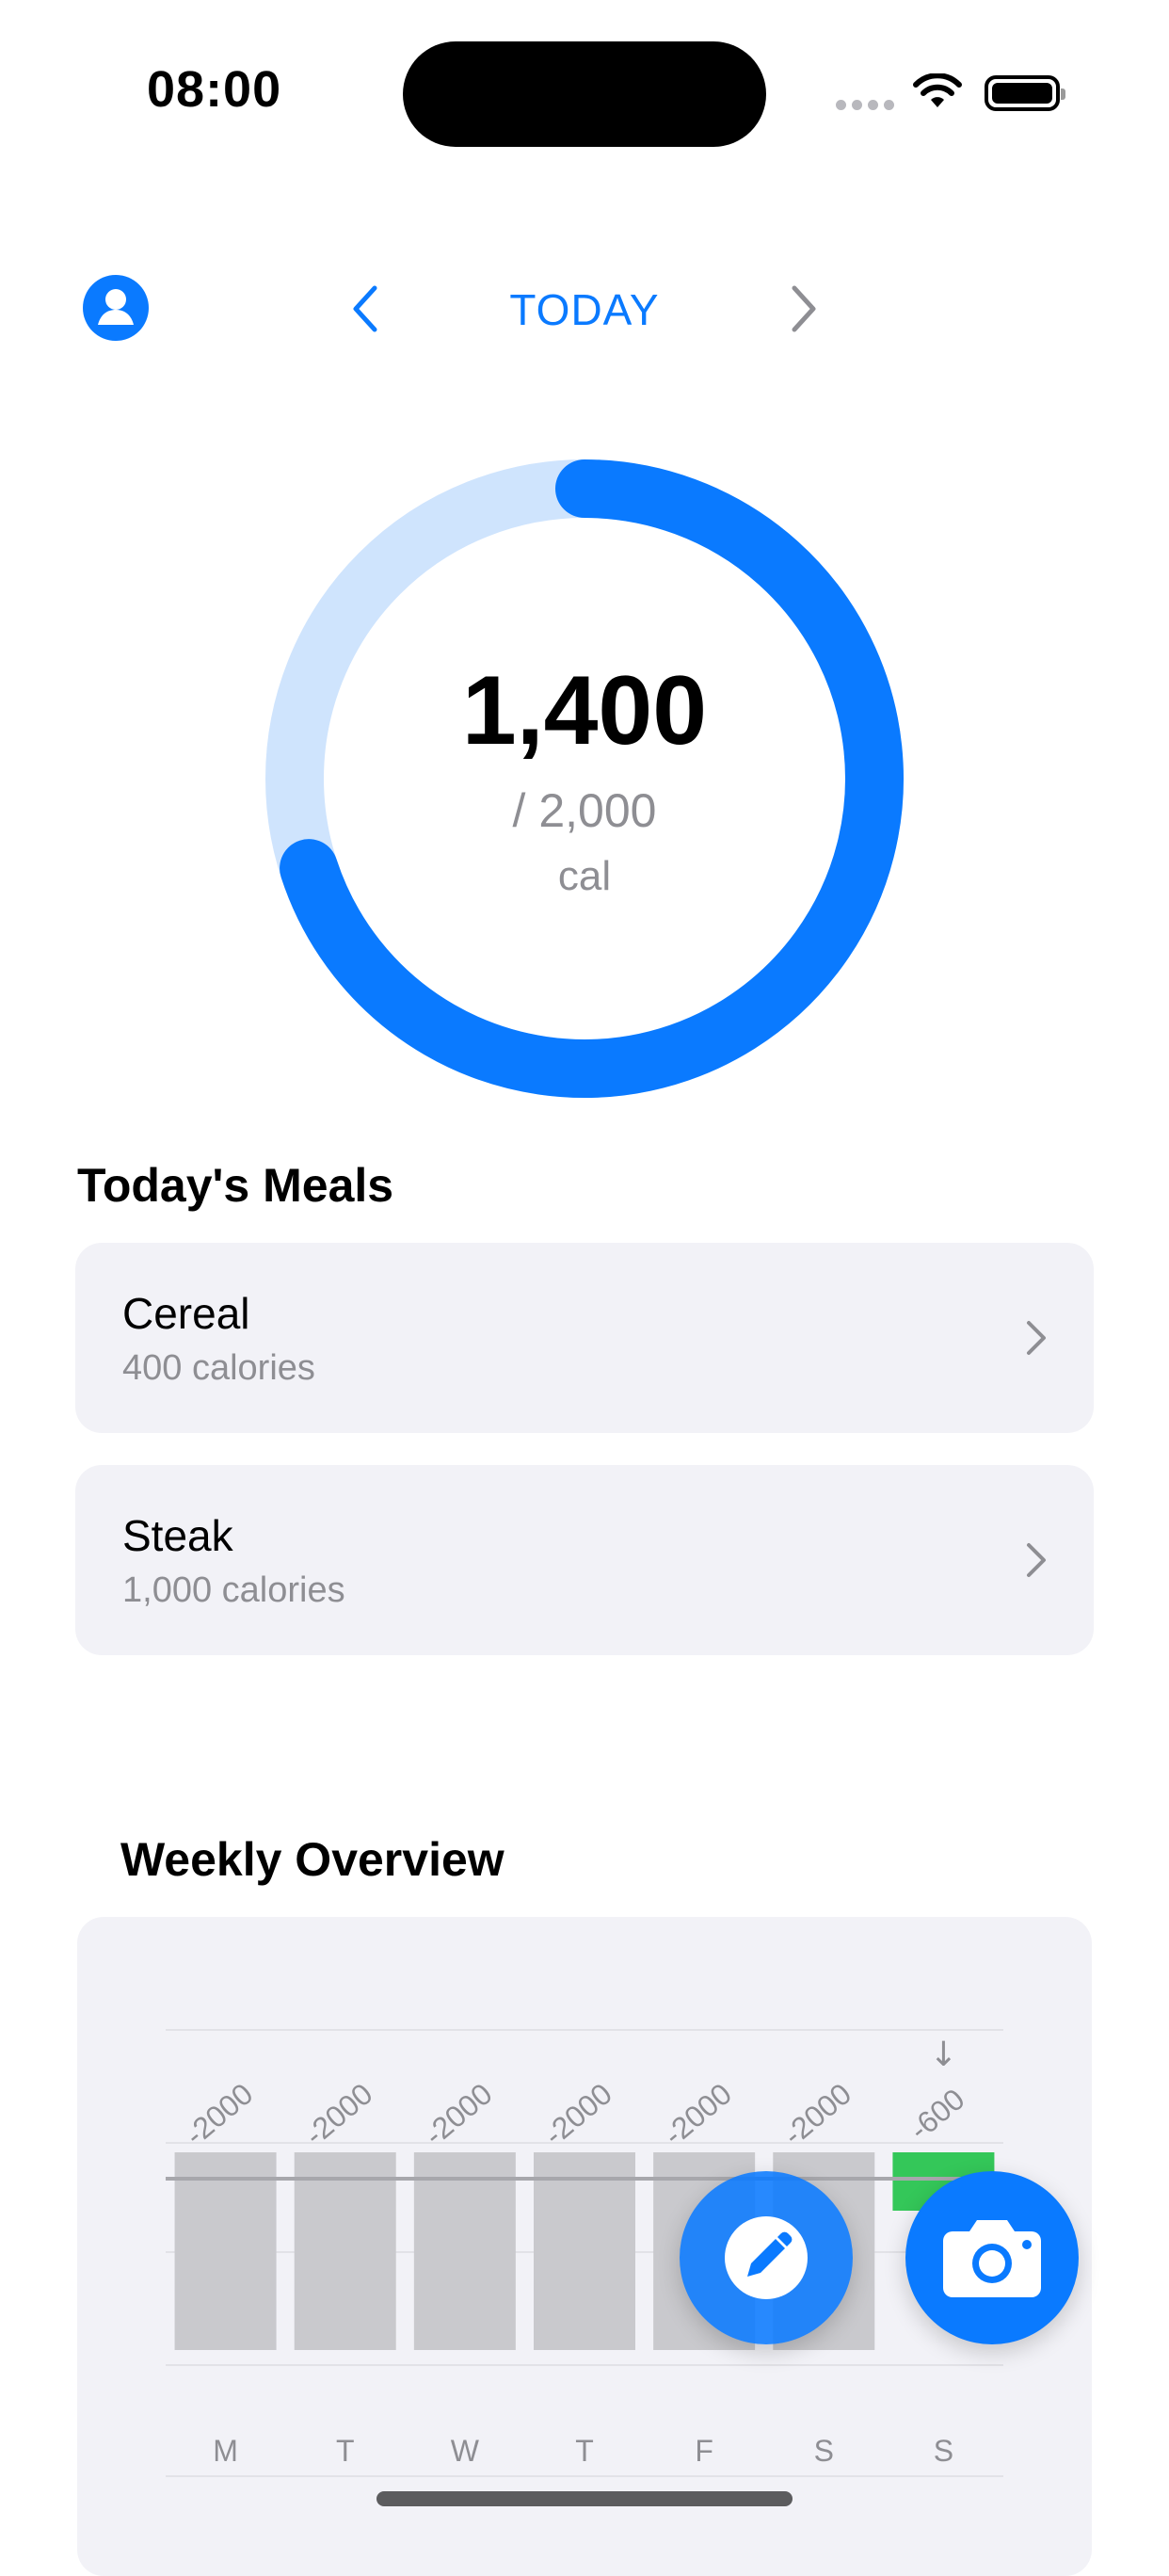 This screenshot has width=1169, height=2576. I want to click on dynamic-island, so click(584, 94).